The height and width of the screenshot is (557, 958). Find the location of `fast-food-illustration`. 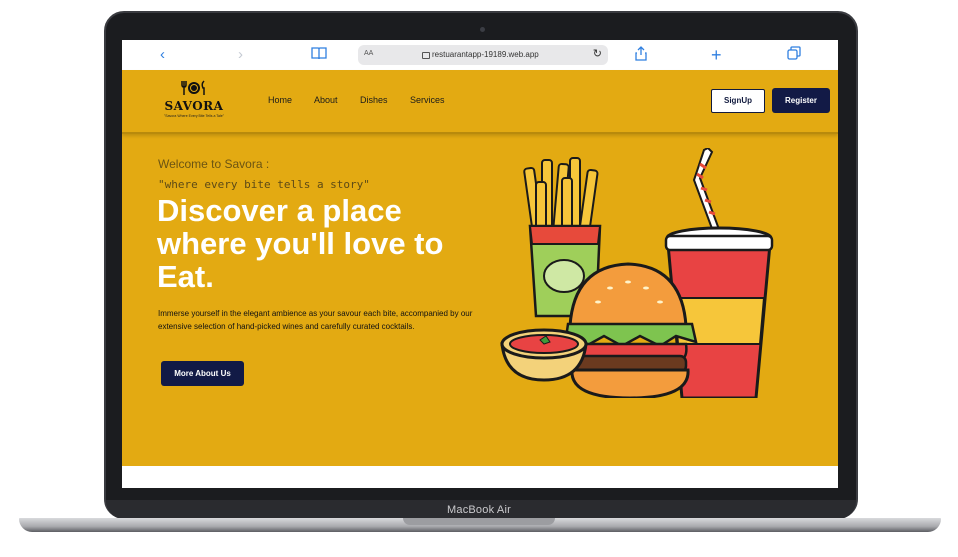

fast-food-illustration is located at coordinates (637, 273).